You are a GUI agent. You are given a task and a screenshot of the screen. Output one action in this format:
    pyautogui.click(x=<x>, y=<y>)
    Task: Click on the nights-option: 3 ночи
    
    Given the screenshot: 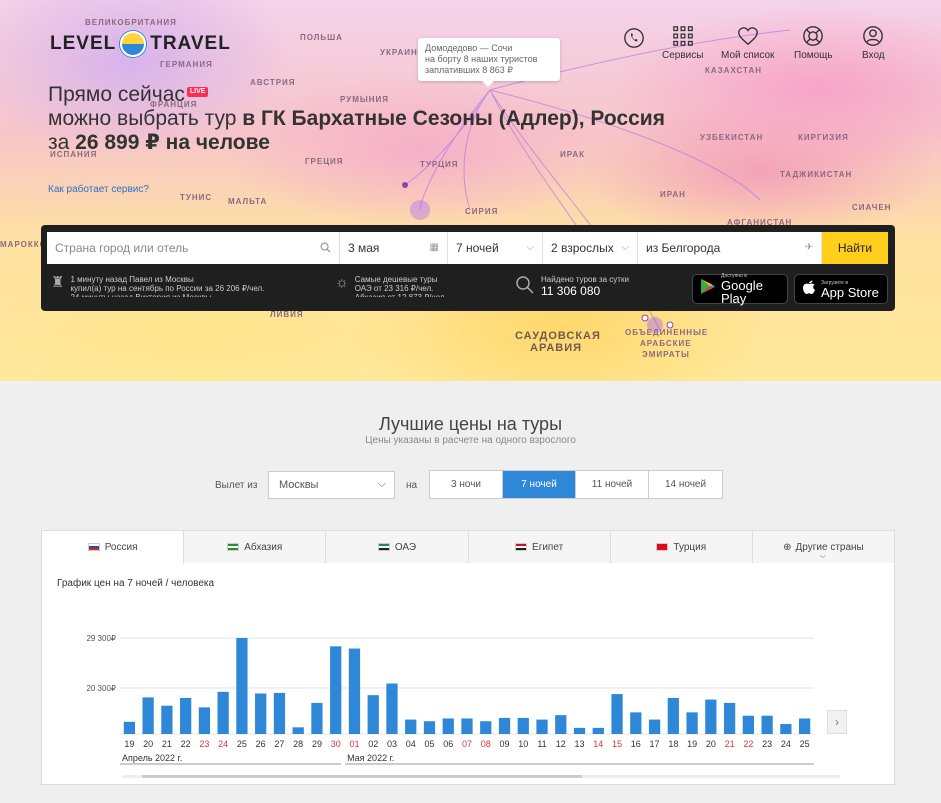 What is the action you would take?
    pyautogui.click(x=466, y=484)
    